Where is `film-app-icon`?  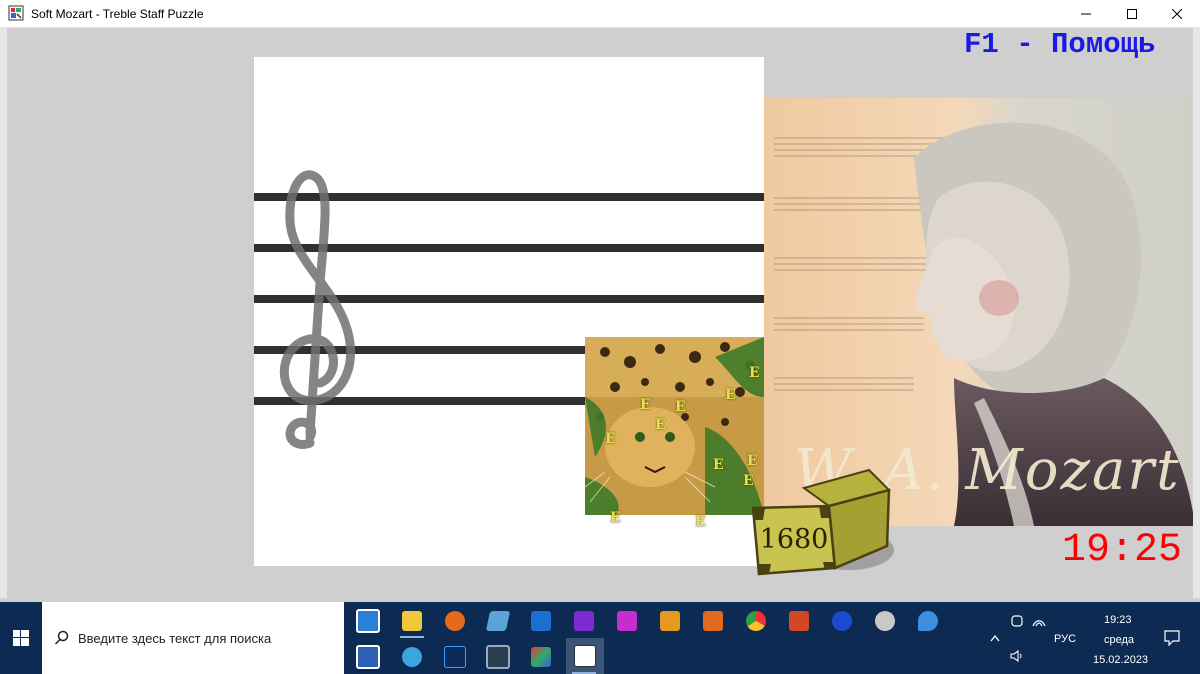
film-app-icon is located at coordinates (498, 657).